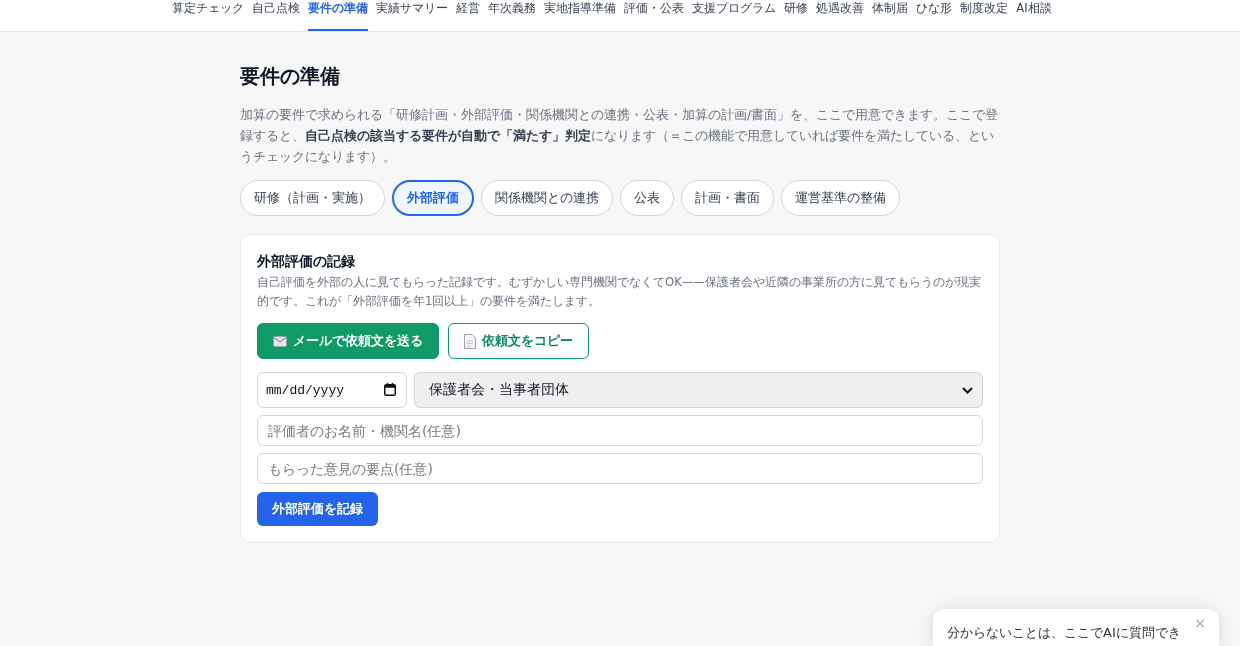 This screenshot has height=646, width=1240. What do you see at coordinates (1064, 633) in the screenshot?
I see `popup-text: 分からないことは、ここでAIに質問でき` at bounding box center [1064, 633].